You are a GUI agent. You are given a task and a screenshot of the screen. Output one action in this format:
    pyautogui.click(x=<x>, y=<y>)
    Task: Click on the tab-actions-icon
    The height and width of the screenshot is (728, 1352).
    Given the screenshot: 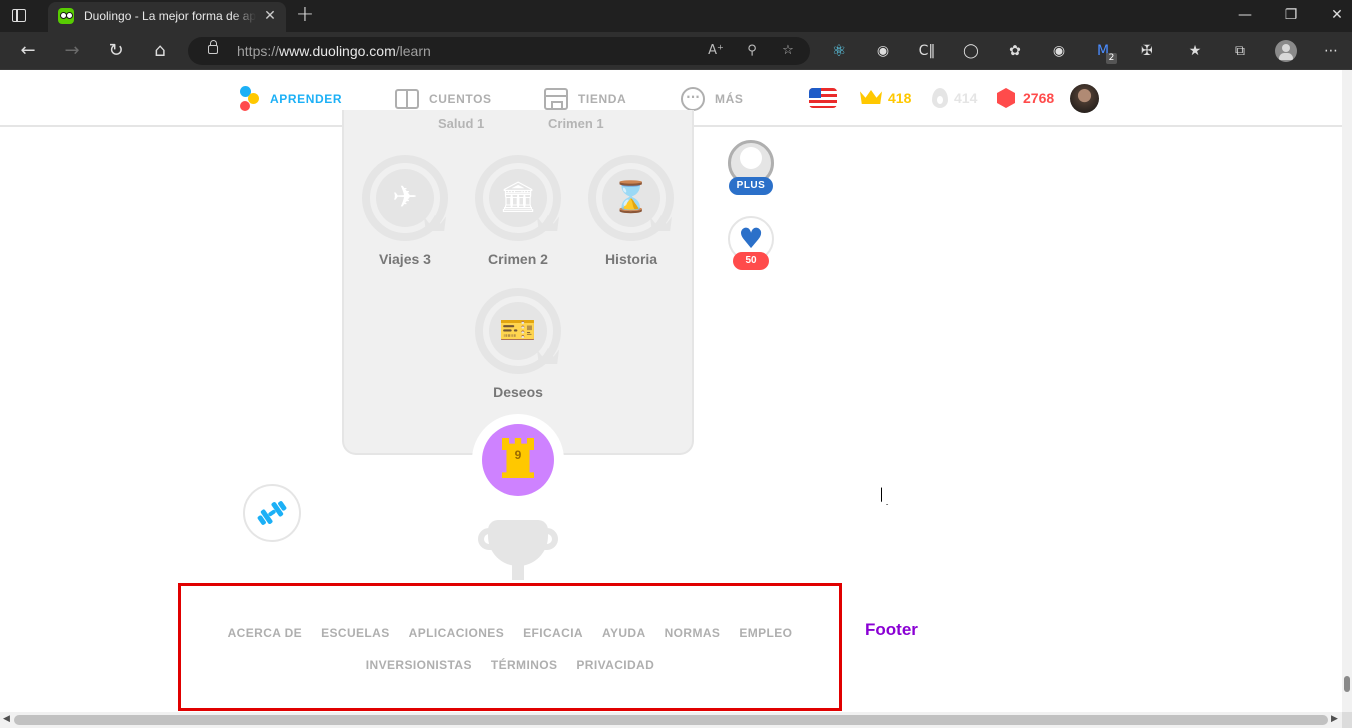 What is the action you would take?
    pyautogui.click(x=20, y=16)
    